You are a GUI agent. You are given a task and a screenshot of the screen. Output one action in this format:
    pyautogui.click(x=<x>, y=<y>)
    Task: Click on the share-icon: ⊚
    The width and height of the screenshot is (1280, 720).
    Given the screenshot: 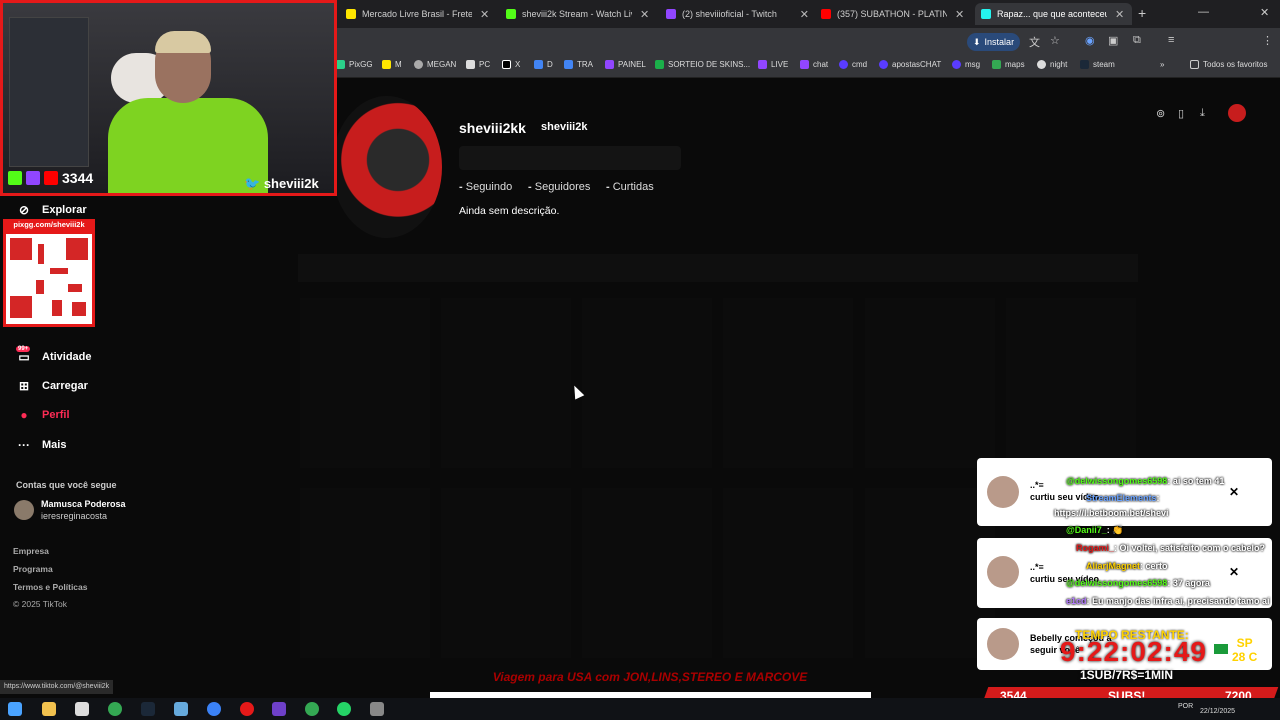 What is the action you would take?
    pyautogui.click(x=1160, y=113)
    